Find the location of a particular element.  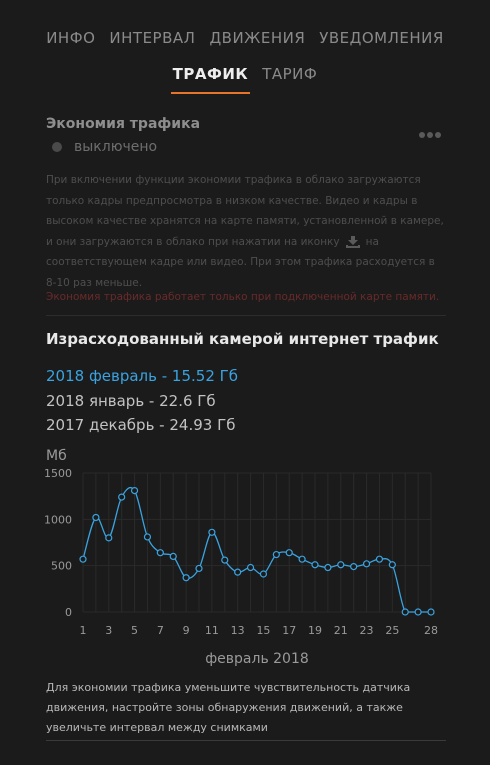

download-icon is located at coordinates (352, 241).